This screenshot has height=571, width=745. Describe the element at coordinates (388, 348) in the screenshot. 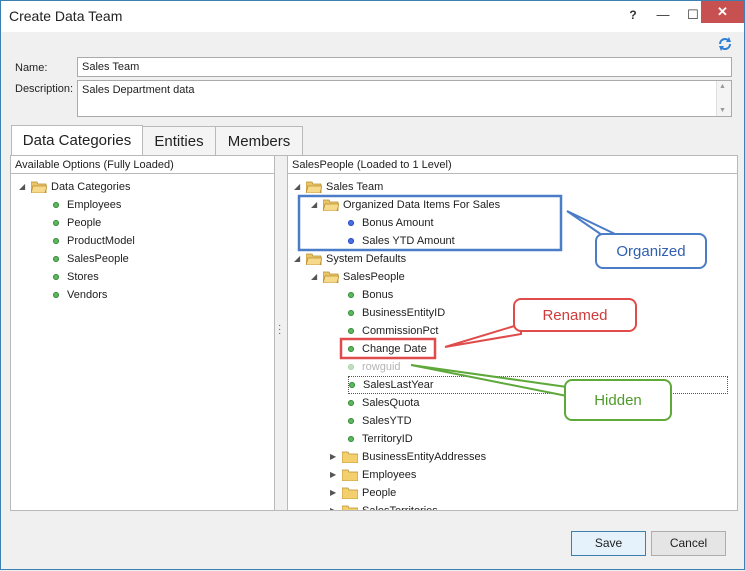

I see `renamed-highlight-box` at that location.